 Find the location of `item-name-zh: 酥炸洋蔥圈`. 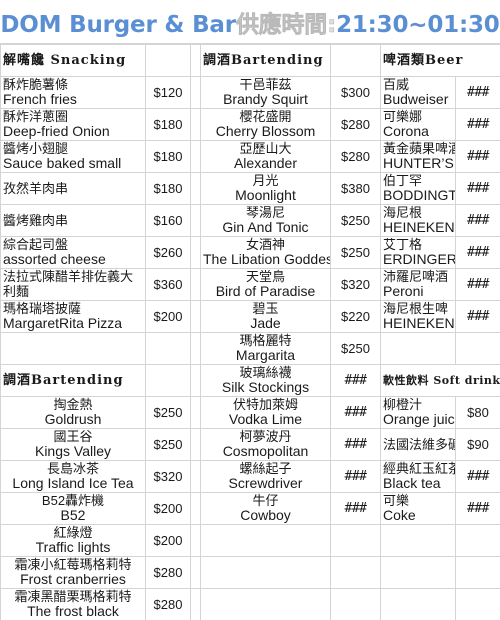

item-name-zh: 酥炸洋蔥圈 is located at coordinates (36, 117).